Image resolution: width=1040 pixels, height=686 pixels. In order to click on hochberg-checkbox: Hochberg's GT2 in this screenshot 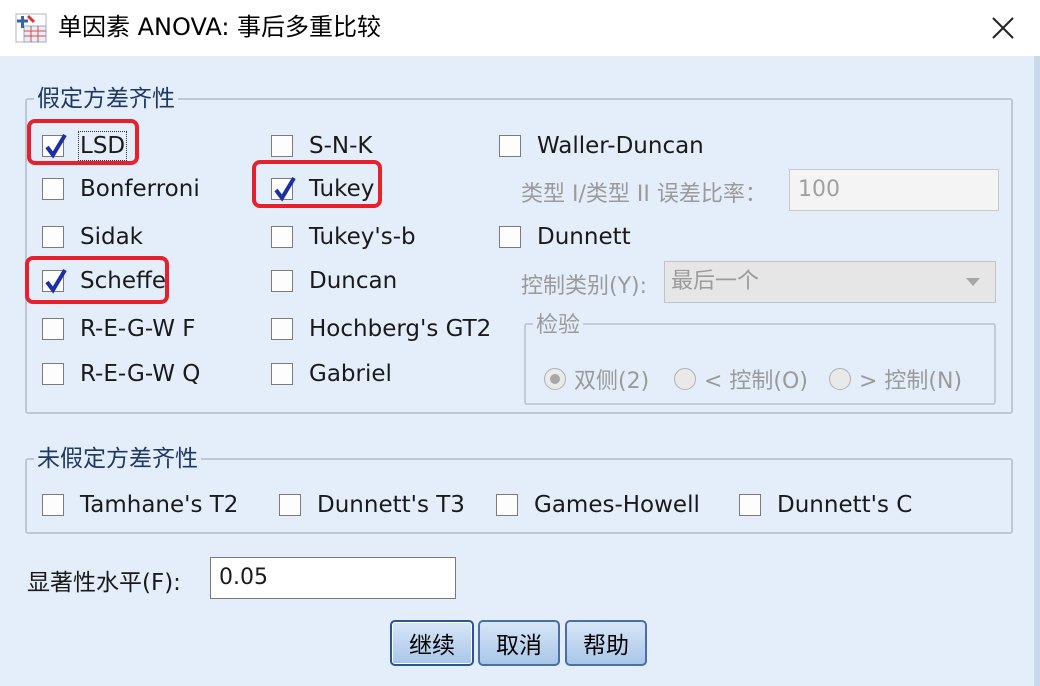, I will do `click(381, 329)`.